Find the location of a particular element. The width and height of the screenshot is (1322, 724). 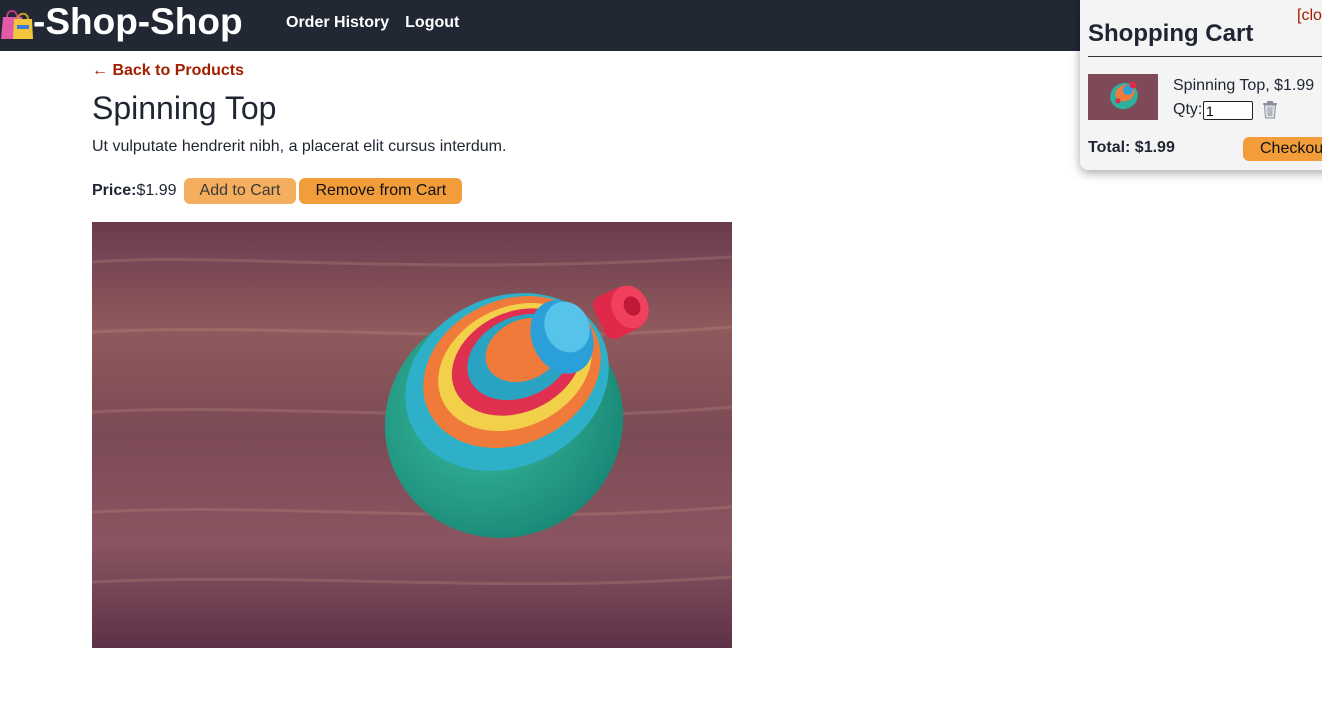

qty-input is located at coordinates (1228, 110).